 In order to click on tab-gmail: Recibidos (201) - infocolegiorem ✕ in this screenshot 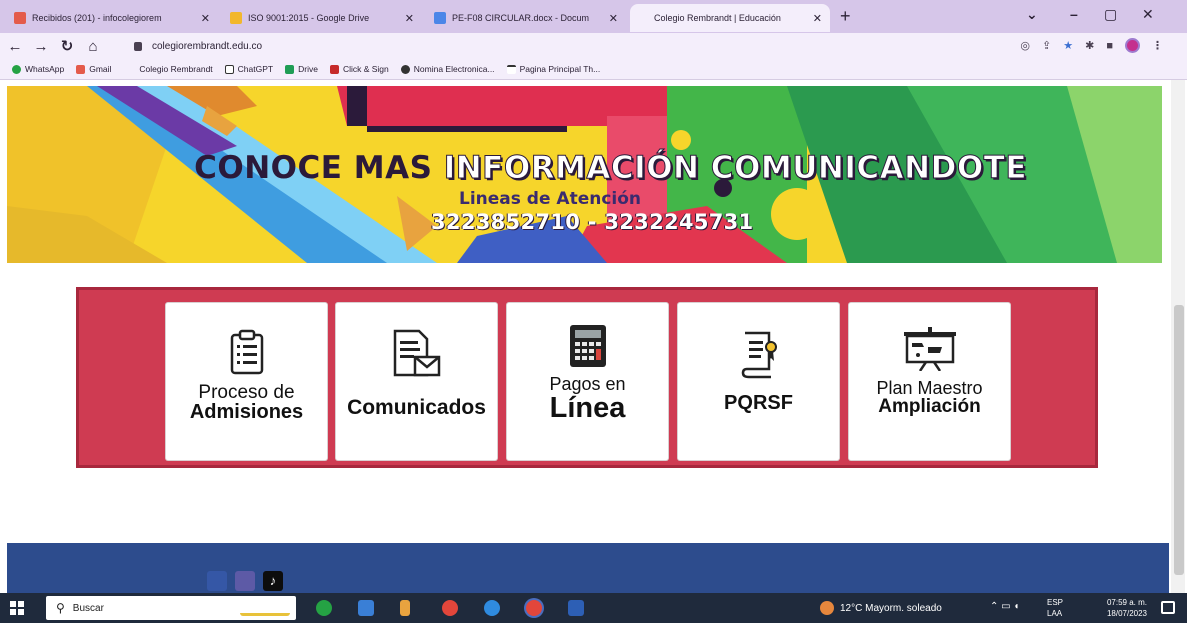, I will do `click(112, 18)`.